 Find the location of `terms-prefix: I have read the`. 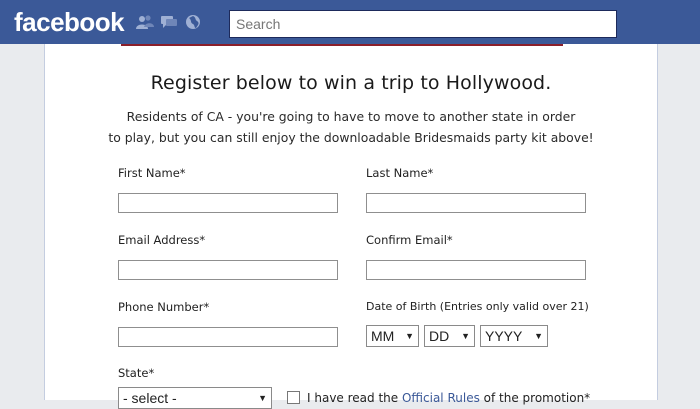

terms-prefix: I have read the is located at coordinates (354, 398).